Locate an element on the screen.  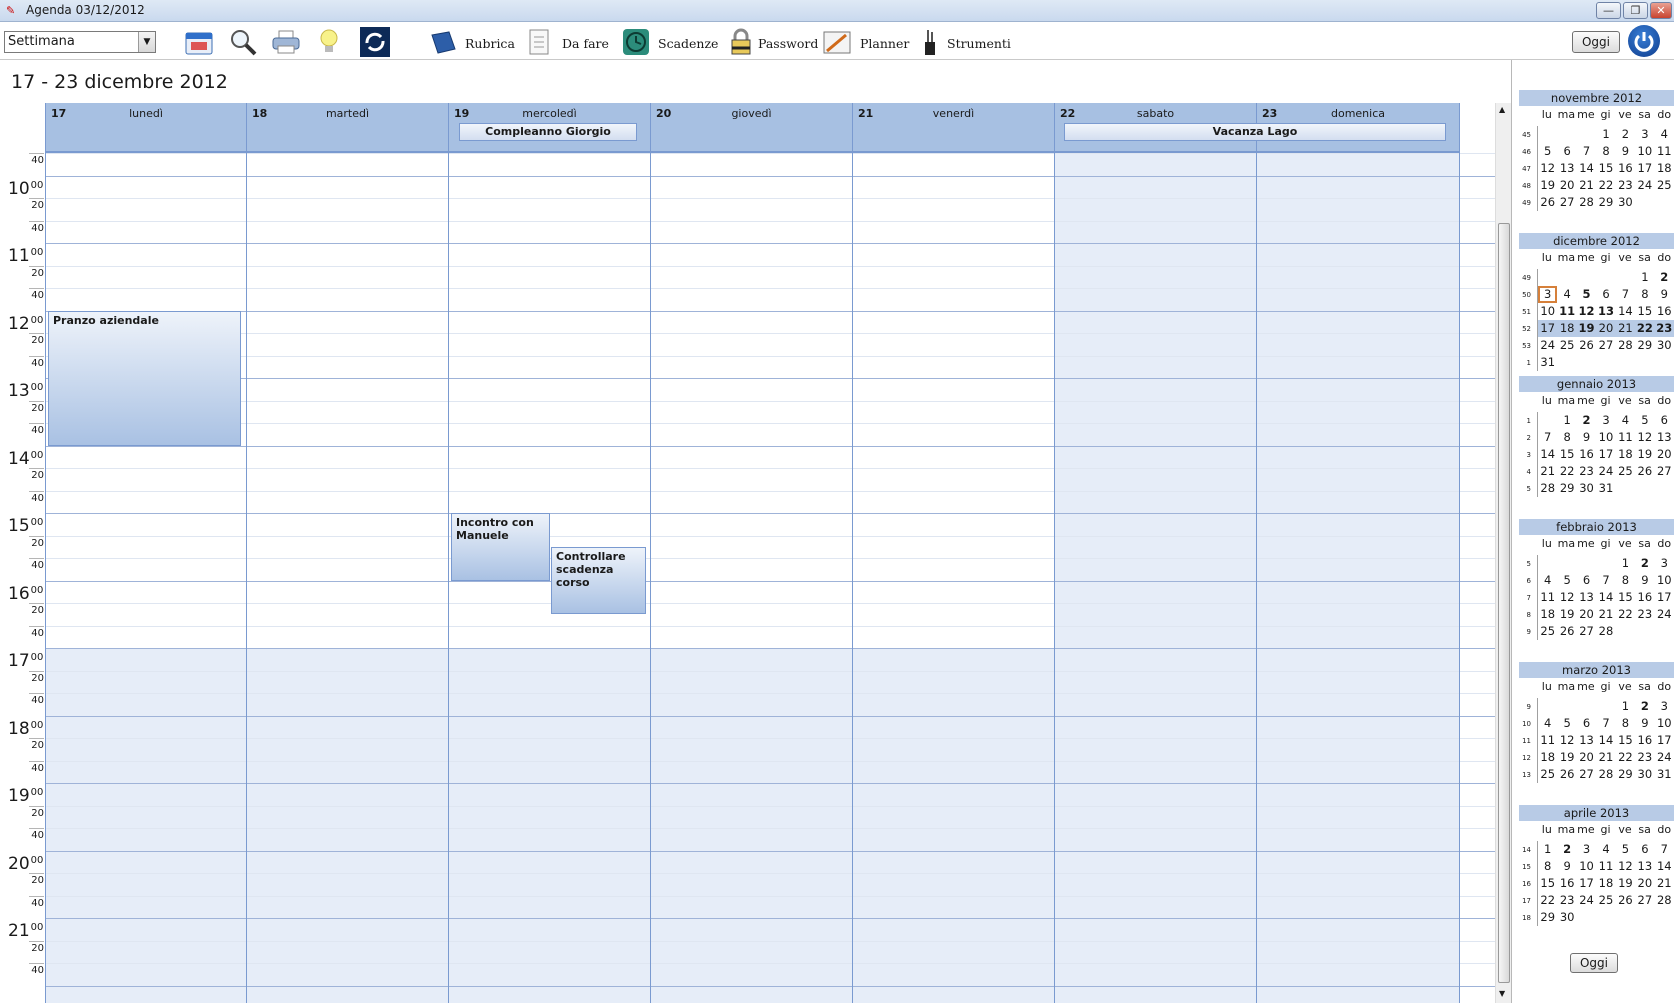
day-header-20: 20 giovedì is located at coordinates (752, 128).